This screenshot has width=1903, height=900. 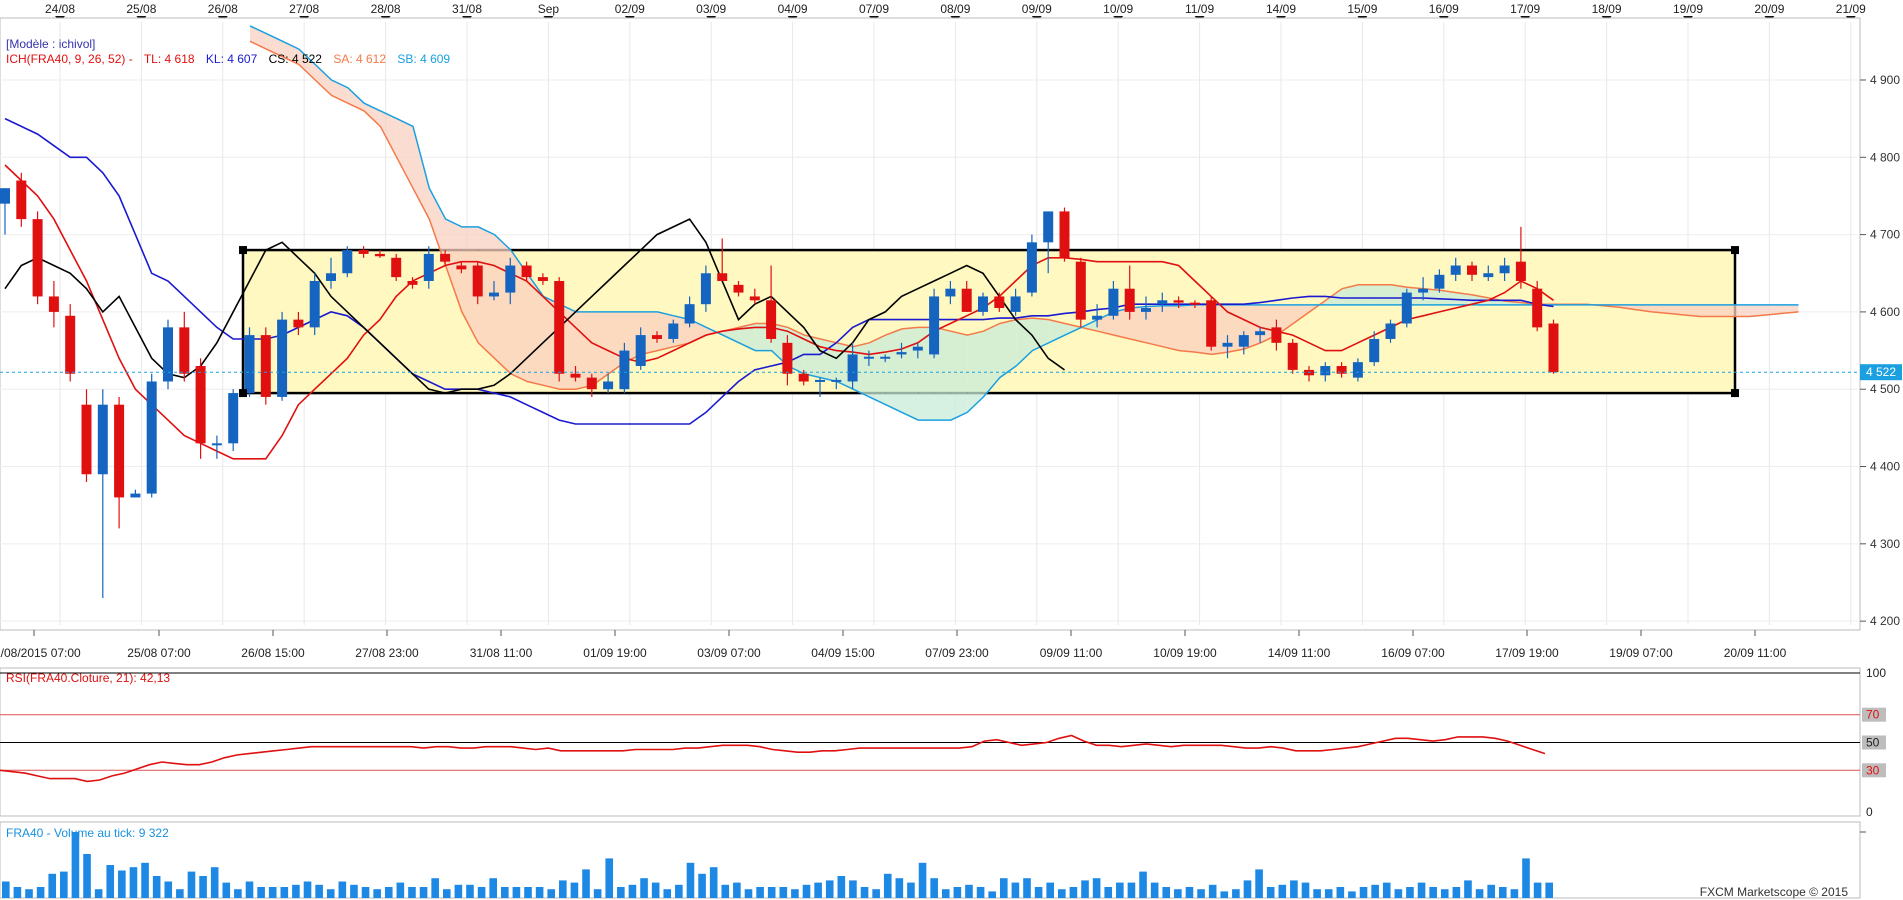 What do you see at coordinates (1885, 621) in the screenshot?
I see `price-tick-label: 4 200` at bounding box center [1885, 621].